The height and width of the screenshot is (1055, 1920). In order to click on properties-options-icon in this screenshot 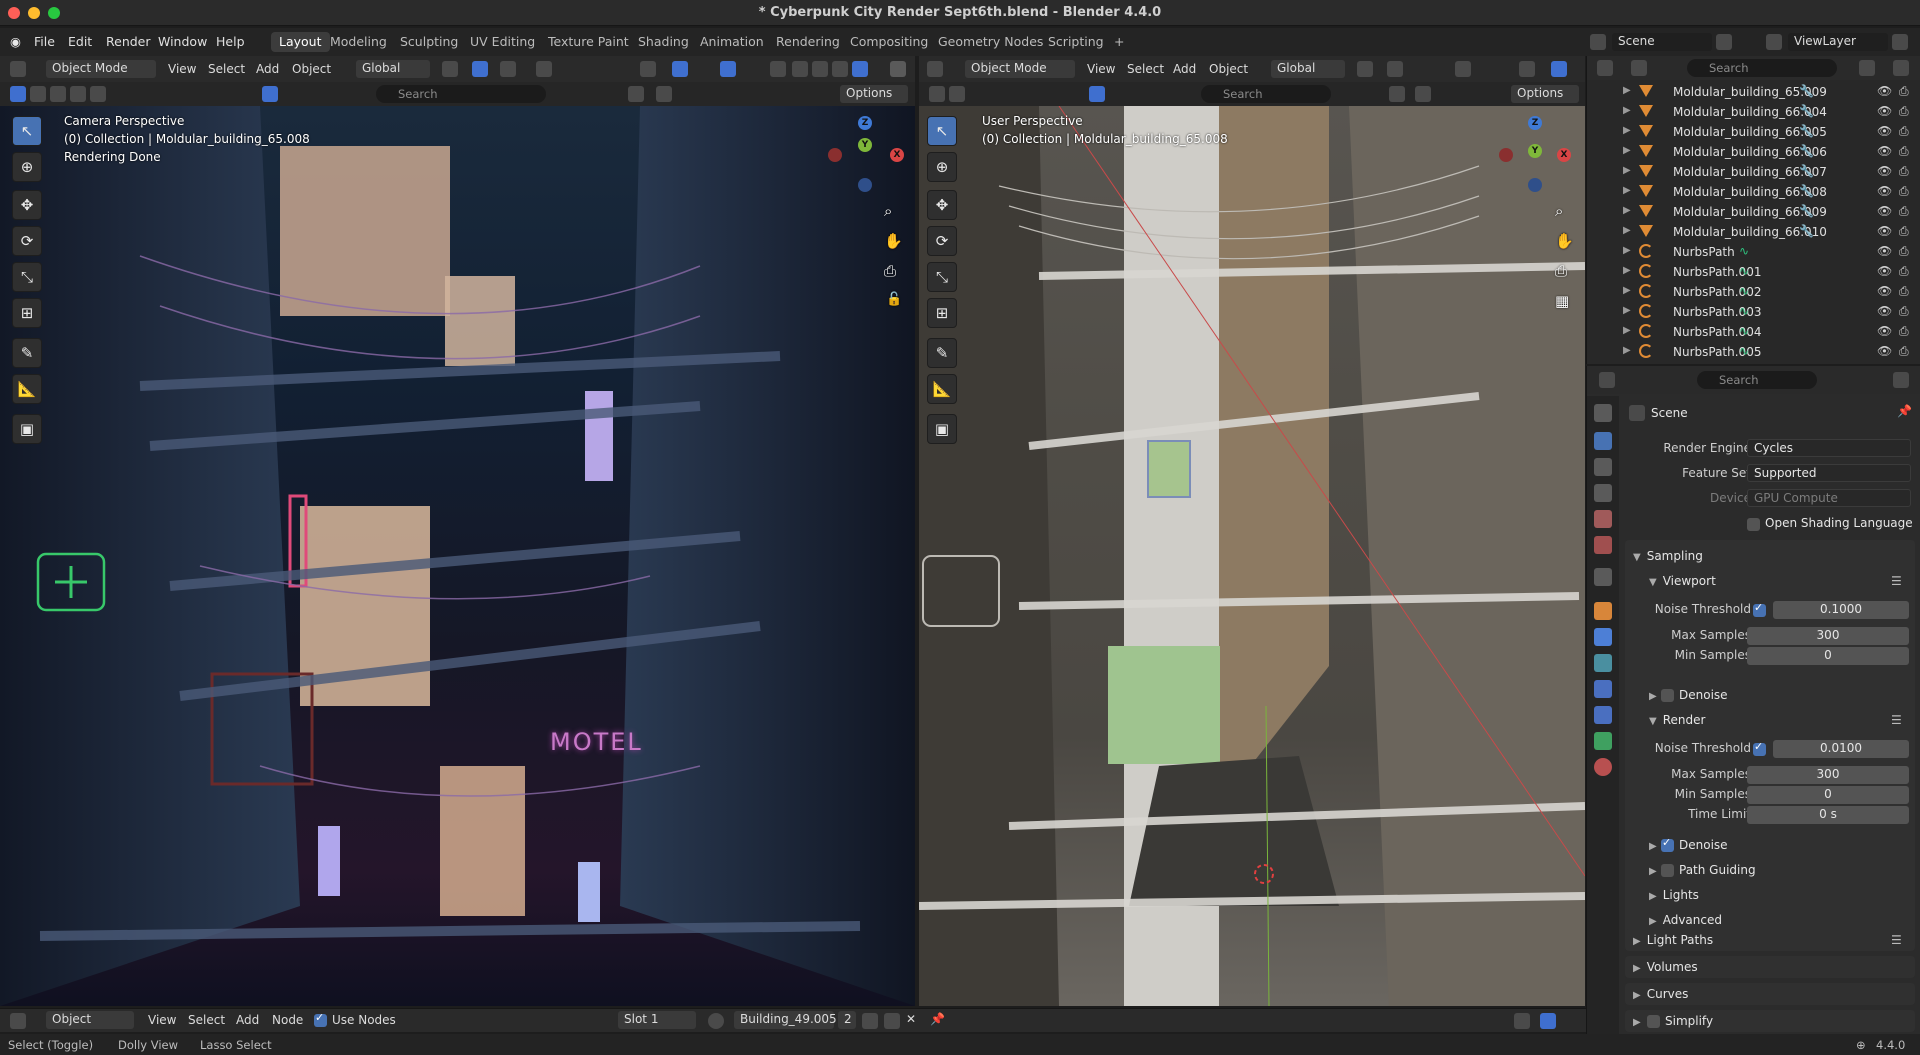, I will do `click(1901, 380)`.